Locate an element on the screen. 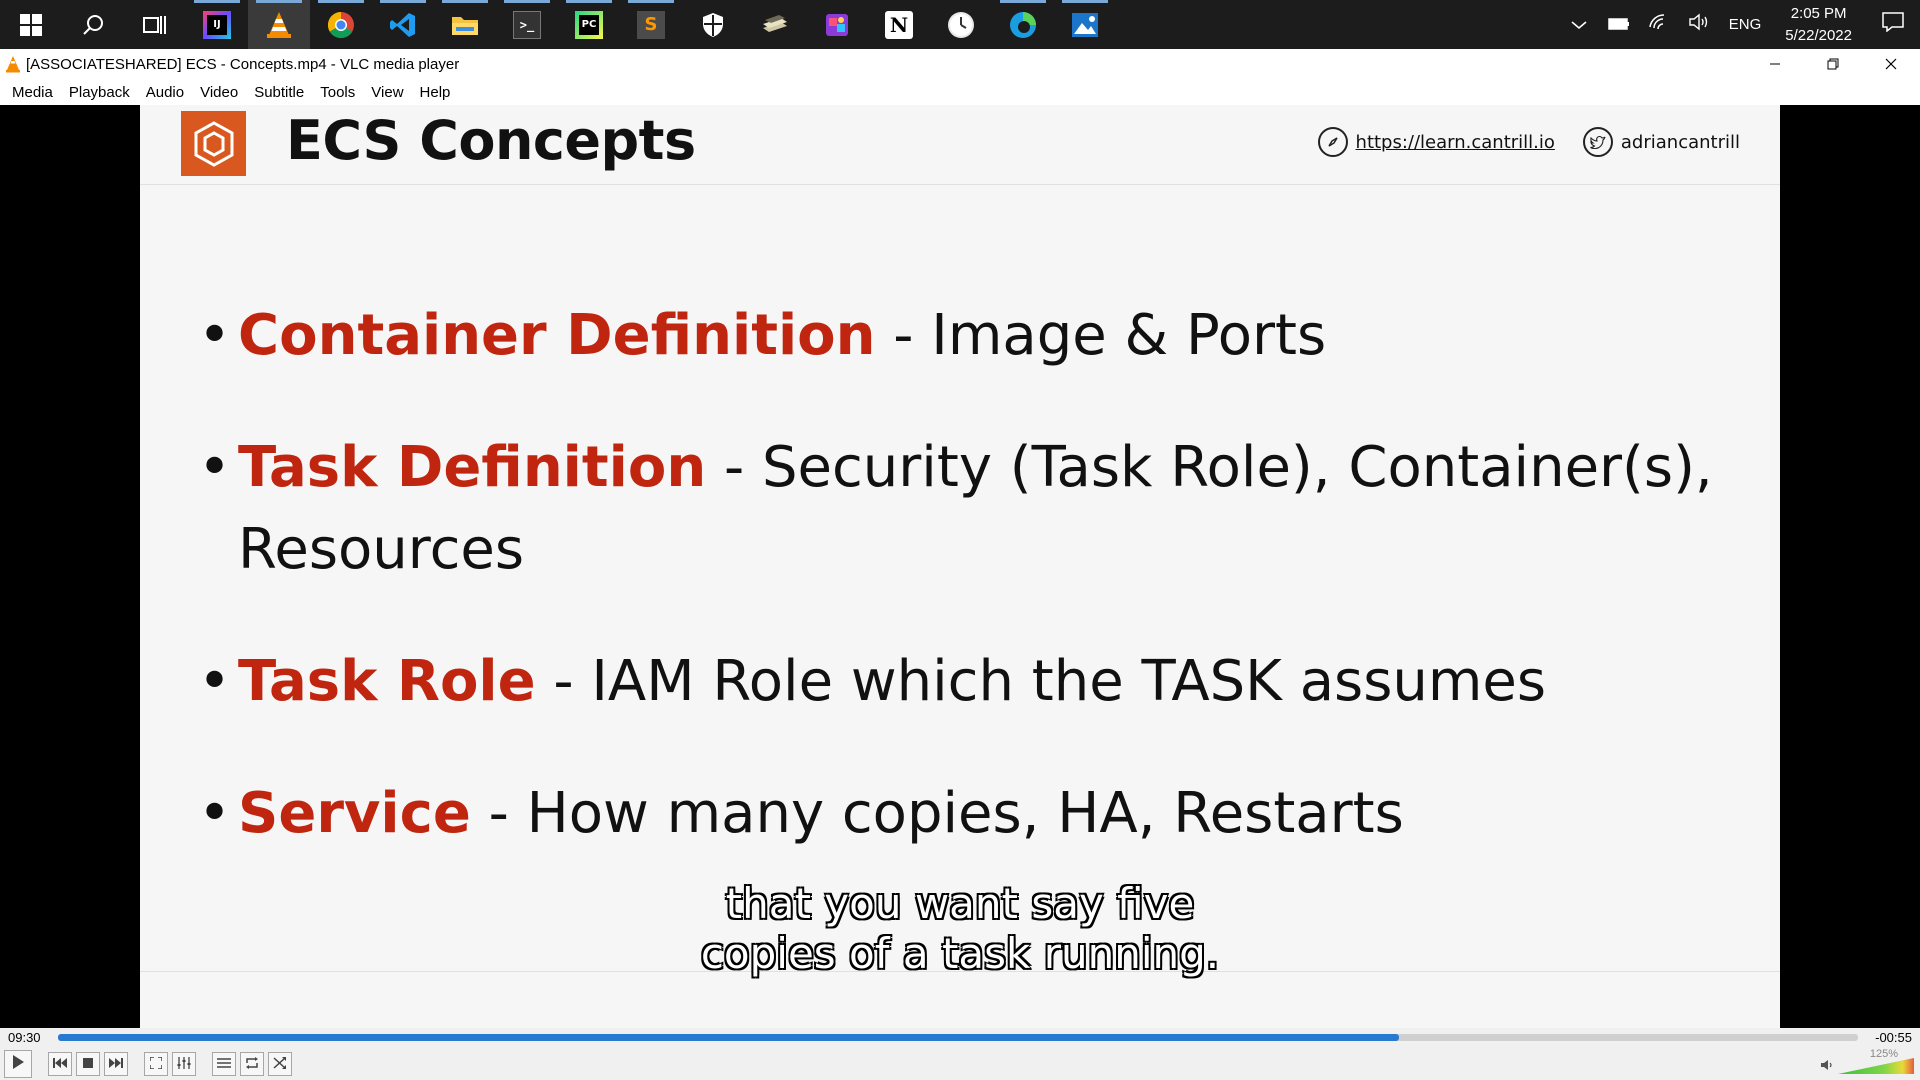 This screenshot has height=1080, width=1920. start-button is located at coordinates (31, 24).